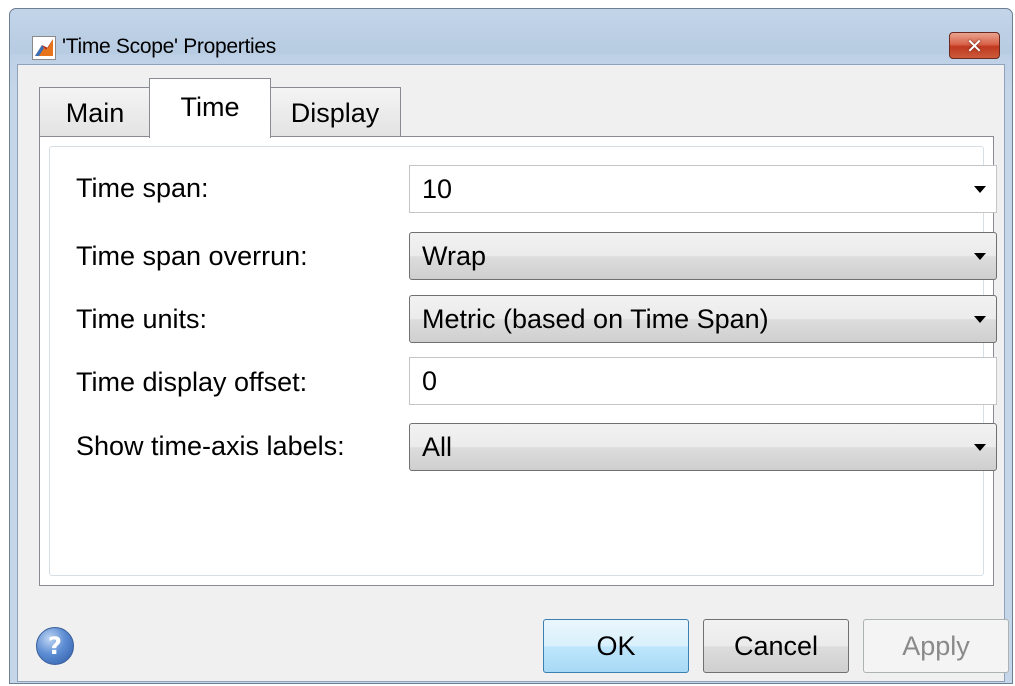 The height and width of the screenshot is (686, 1015). Describe the element at coordinates (55, 646) in the screenshot. I see `help-icon: ?` at that location.